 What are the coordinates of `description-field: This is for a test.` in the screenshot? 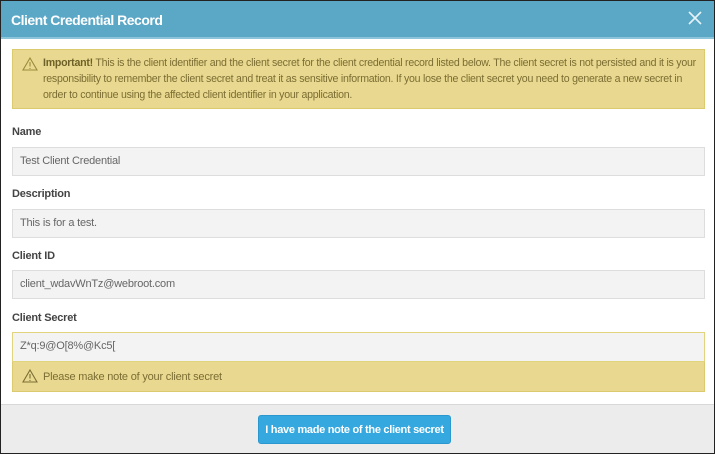 It's located at (358, 223).